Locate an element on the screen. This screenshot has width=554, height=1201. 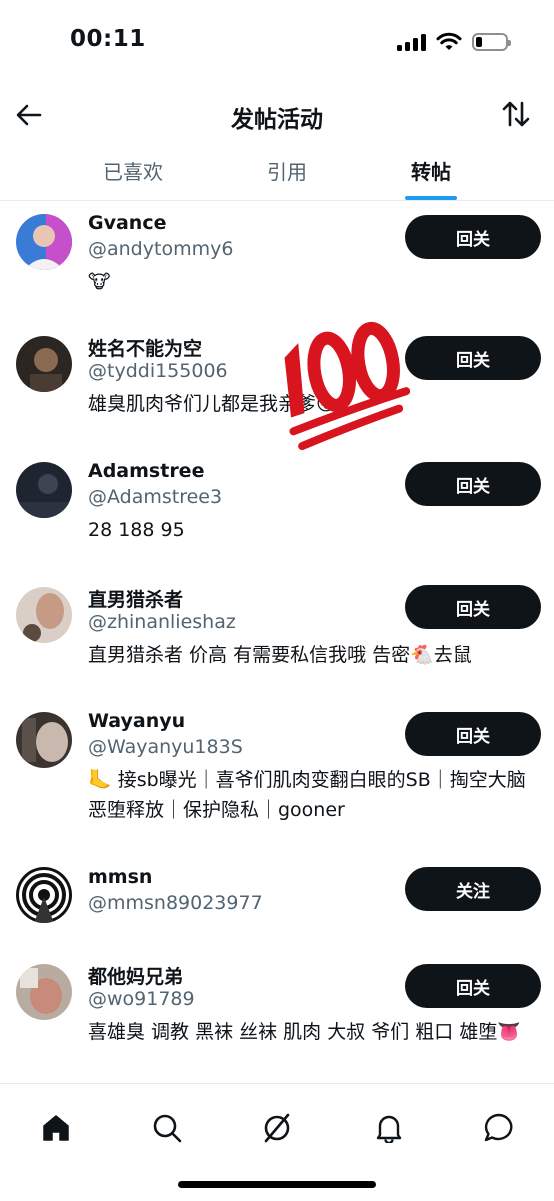
nav-messages is located at coordinates (499, 1128).